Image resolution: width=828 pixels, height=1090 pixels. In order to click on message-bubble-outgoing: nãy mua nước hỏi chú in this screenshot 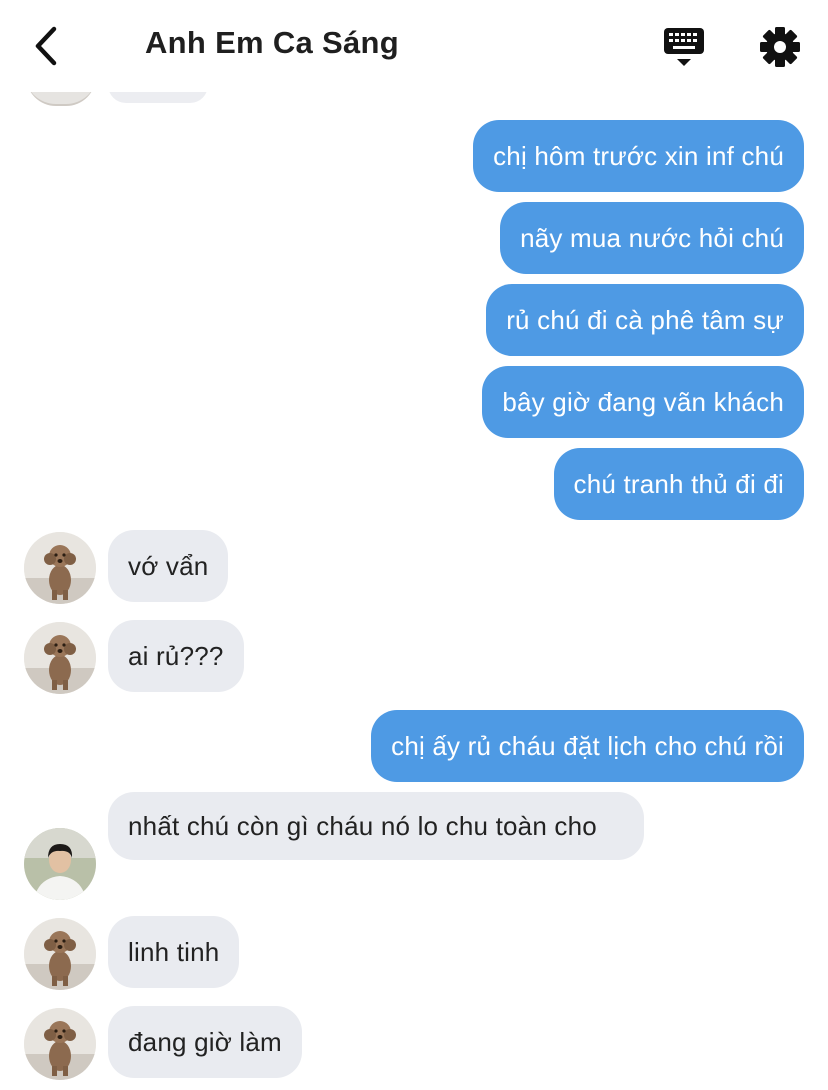, I will do `click(652, 238)`.